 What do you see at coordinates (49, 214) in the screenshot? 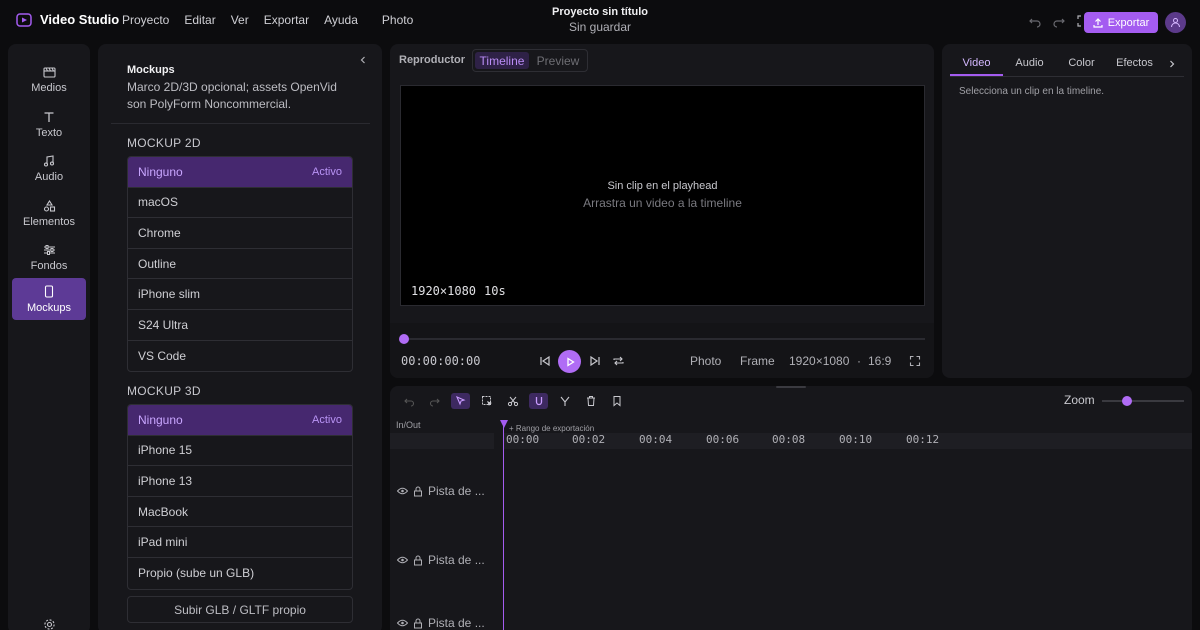
I see `sidebar-item-elementos: Elementos` at bounding box center [49, 214].